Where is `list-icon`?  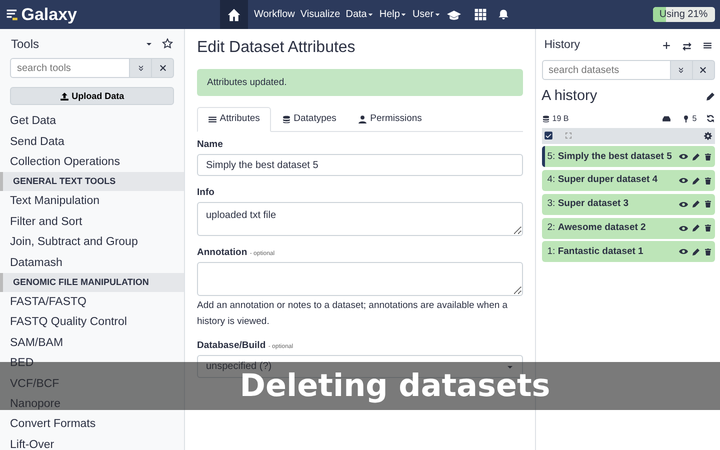
list-icon is located at coordinates (212, 119).